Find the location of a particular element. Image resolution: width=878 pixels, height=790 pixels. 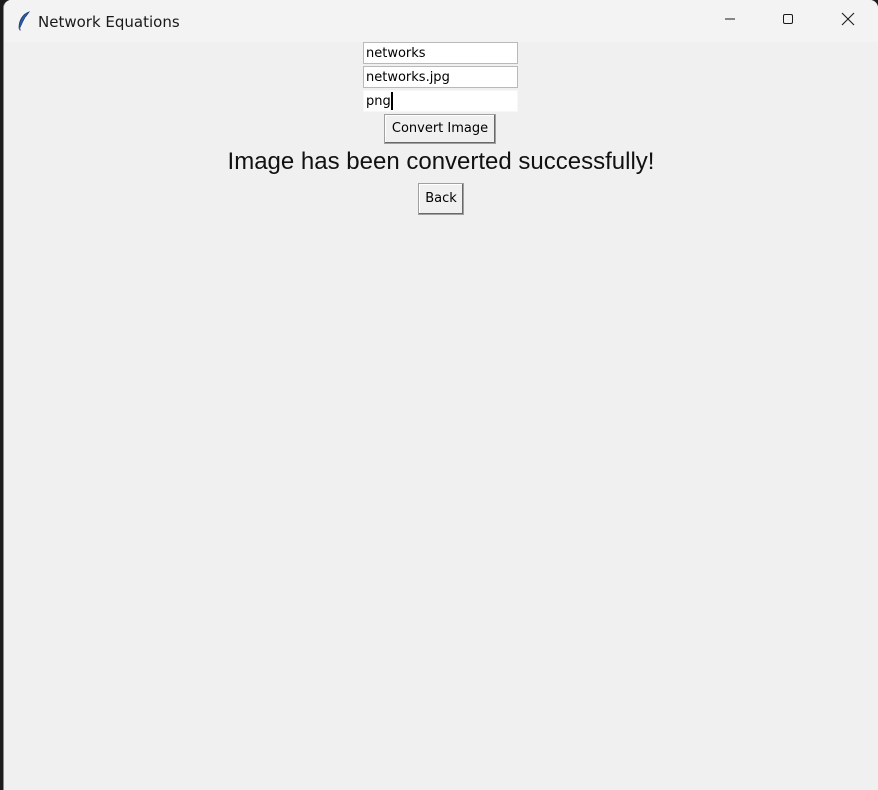

close-button is located at coordinates (848, 21).